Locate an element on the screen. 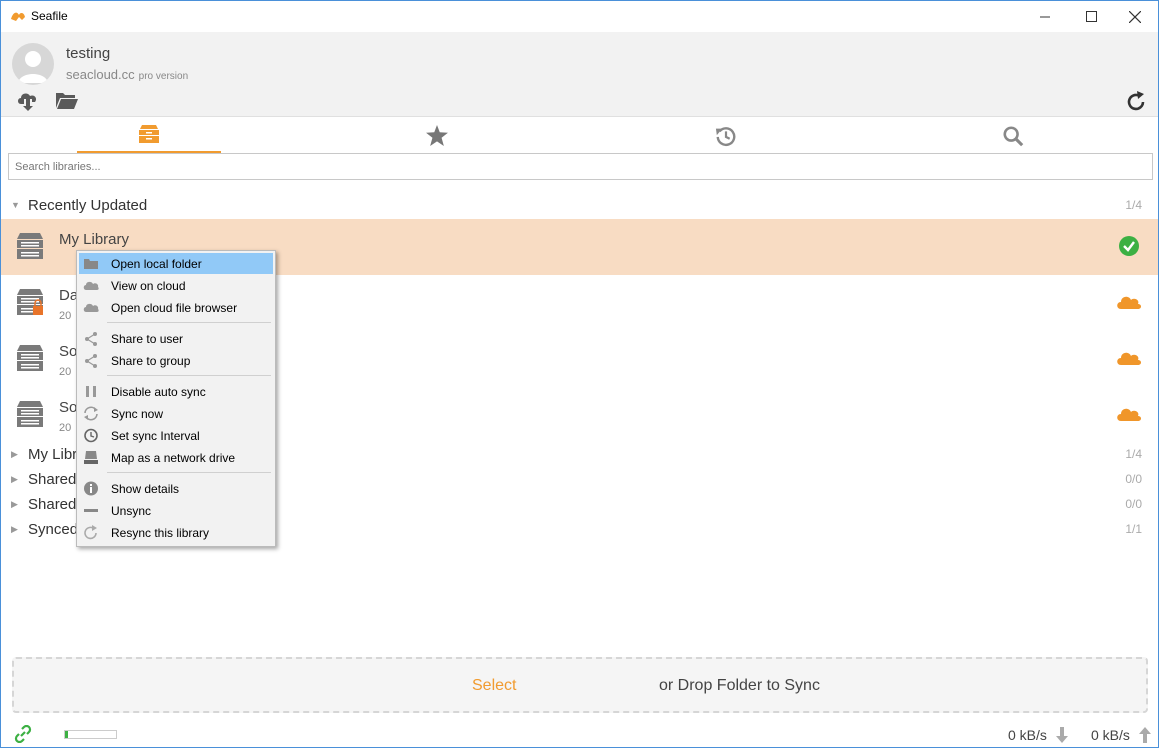 The width and height of the screenshot is (1159, 748). tab-starred is located at coordinates (437, 135).